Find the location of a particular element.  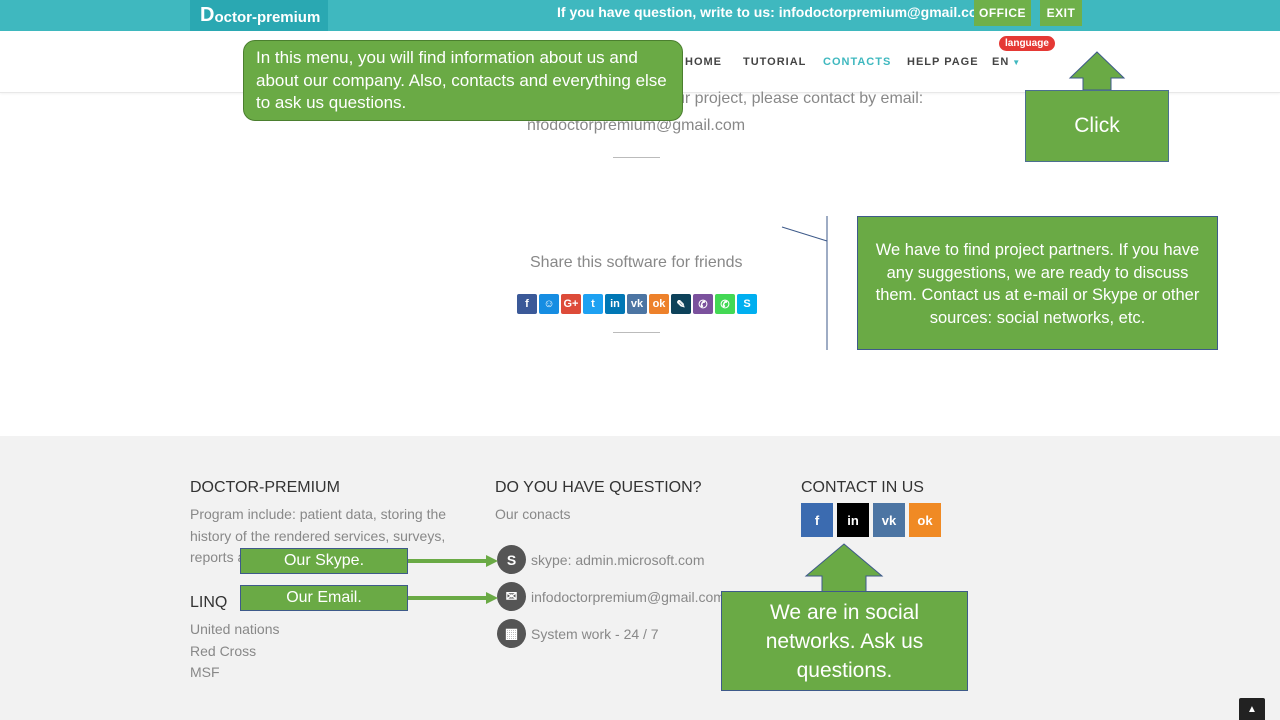

exit-button: EXIT is located at coordinates (1061, 13).